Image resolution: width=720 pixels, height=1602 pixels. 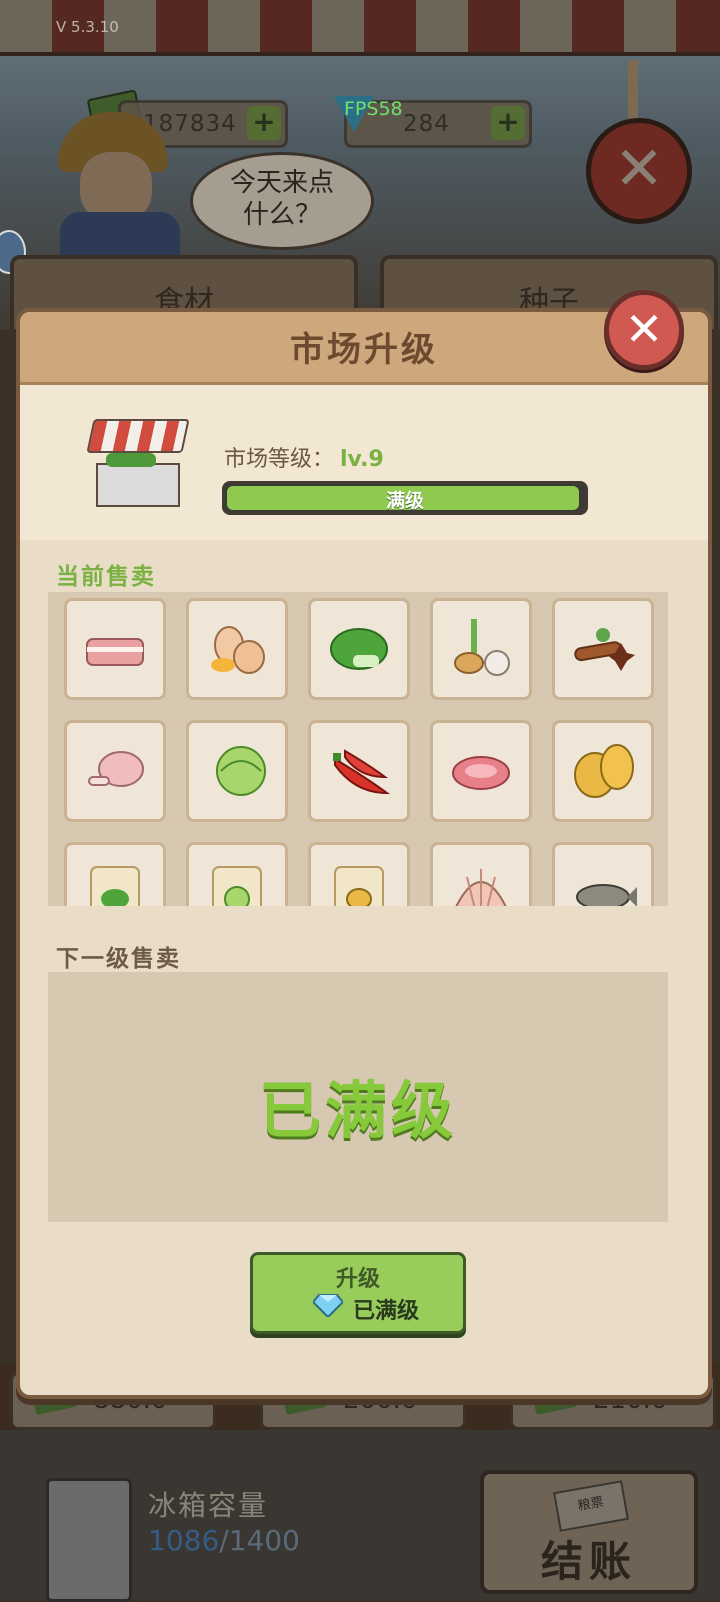 I want to click on beef-icon, so click(x=481, y=773).